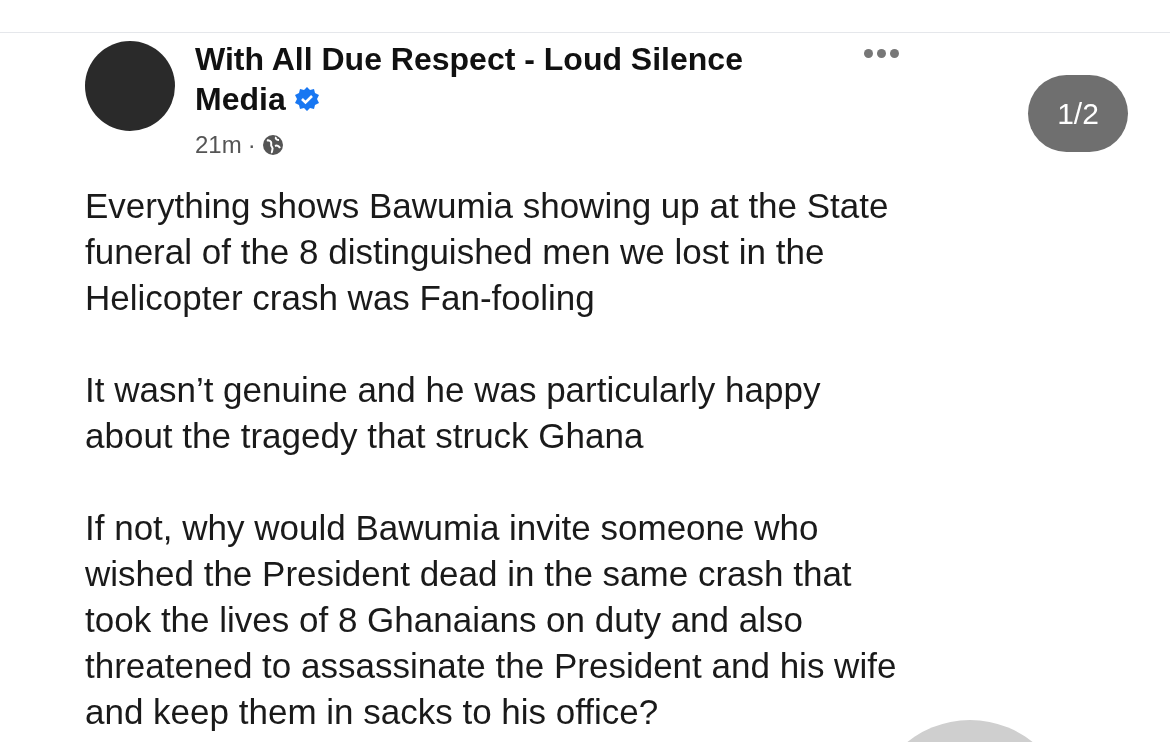 The width and height of the screenshot is (1170, 742). What do you see at coordinates (218, 145) in the screenshot?
I see `post-time: 21m` at bounding box center [218, 145].